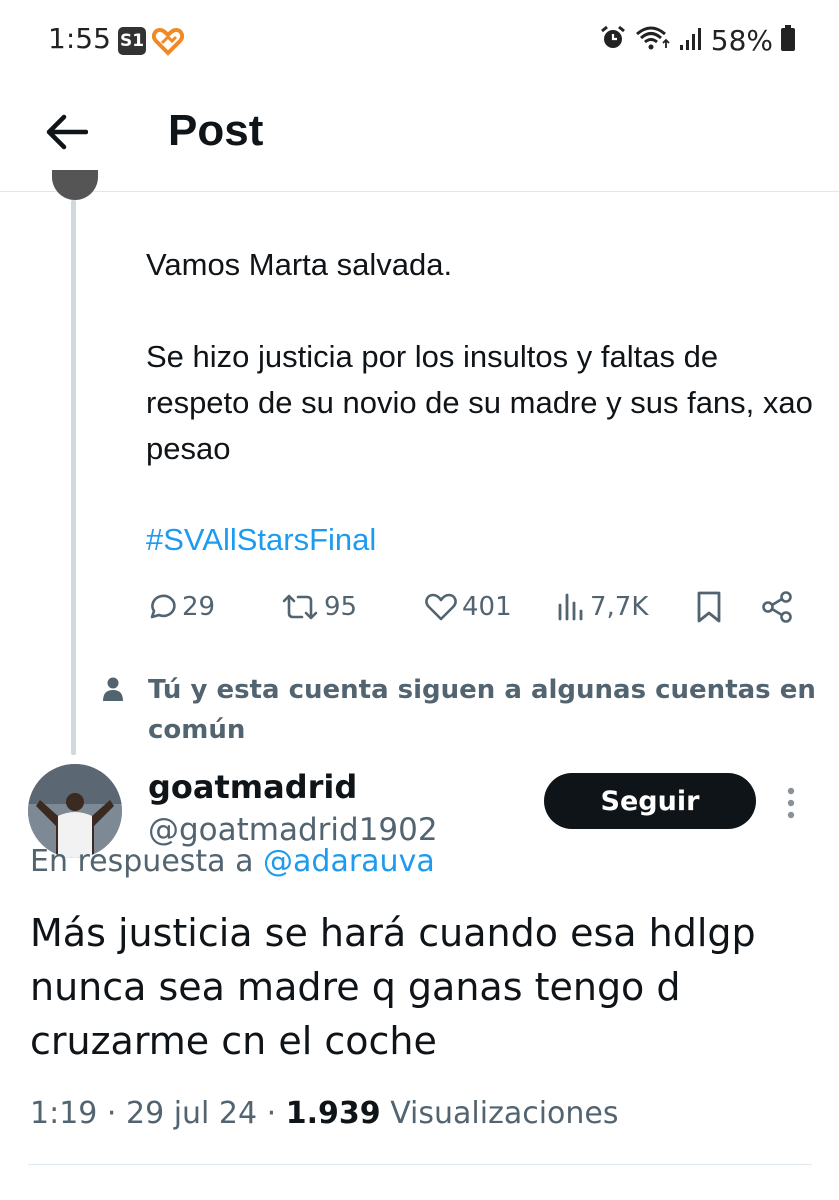  What do you see at coordinates (299, 264) in the screenshot?
I see `parent-tweet-line-1: Vamos Marta salvada.` at bounding box center [299, 264].